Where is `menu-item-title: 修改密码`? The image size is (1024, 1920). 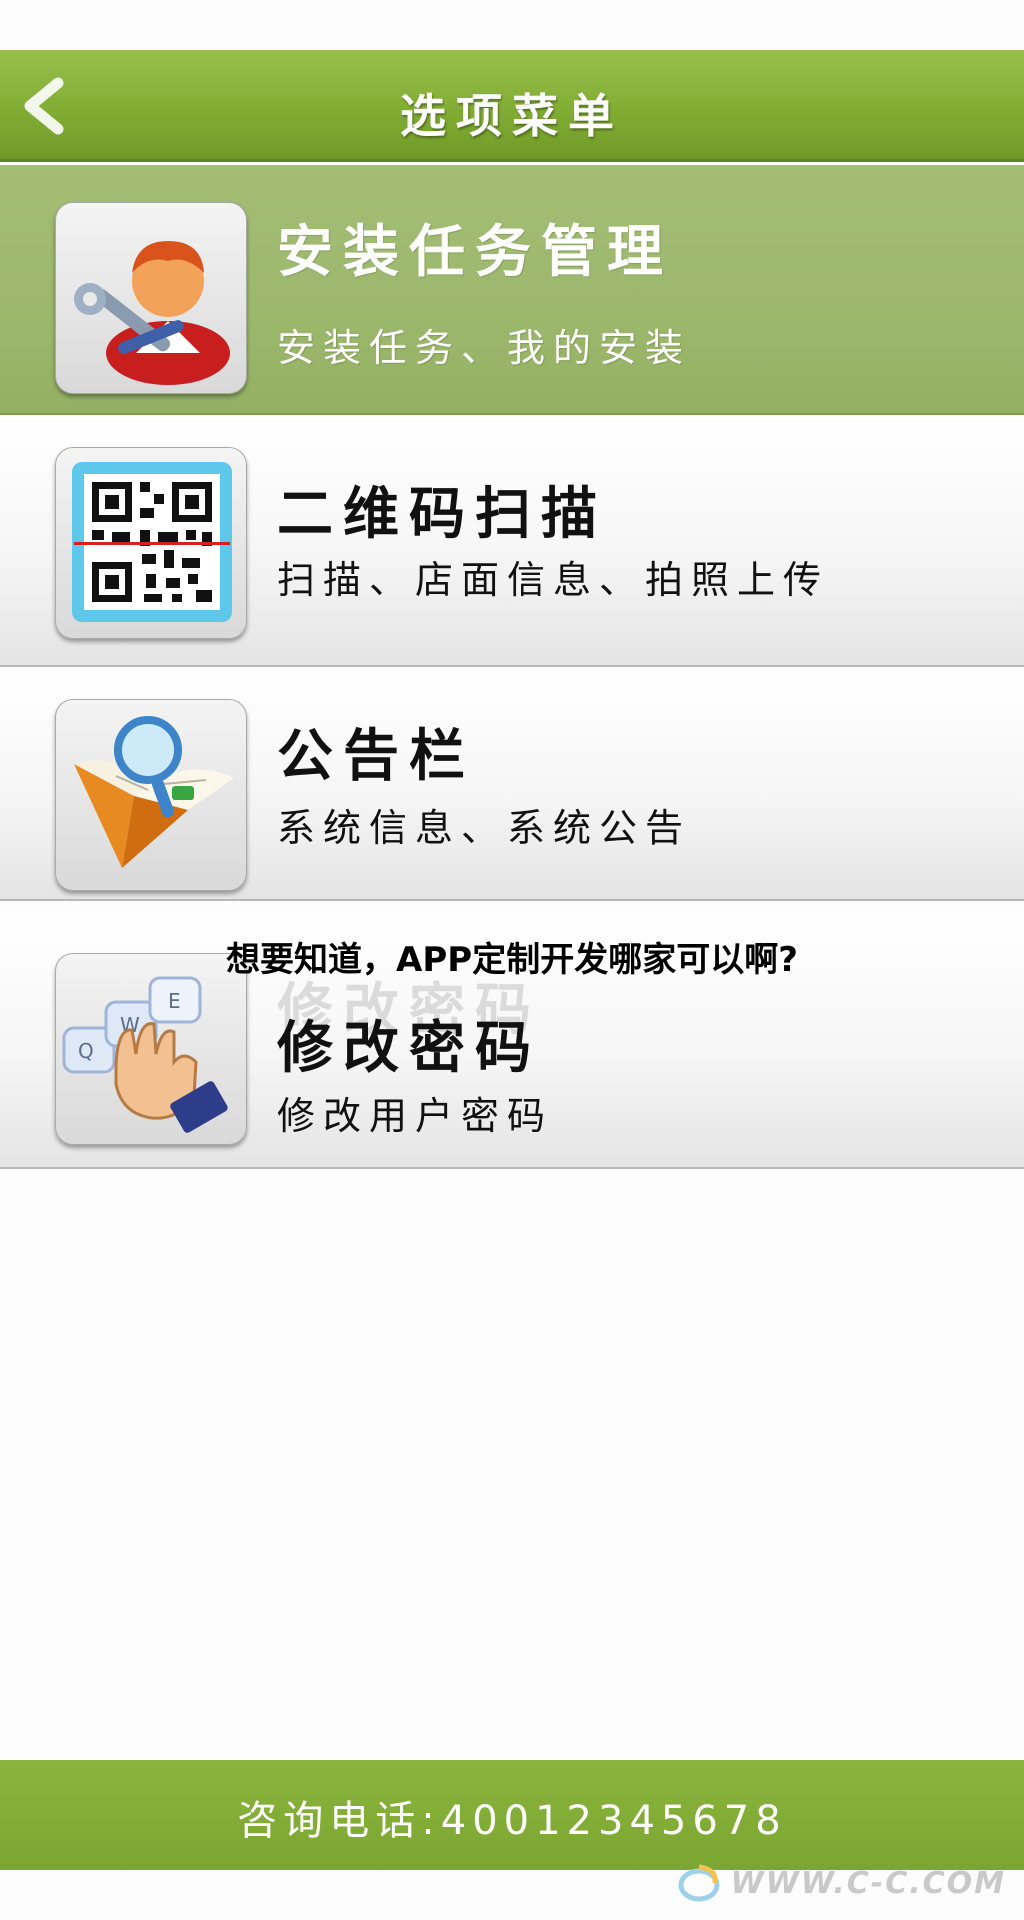 menu-item-title: 修改密码 is located at coordinates (409, 1048).